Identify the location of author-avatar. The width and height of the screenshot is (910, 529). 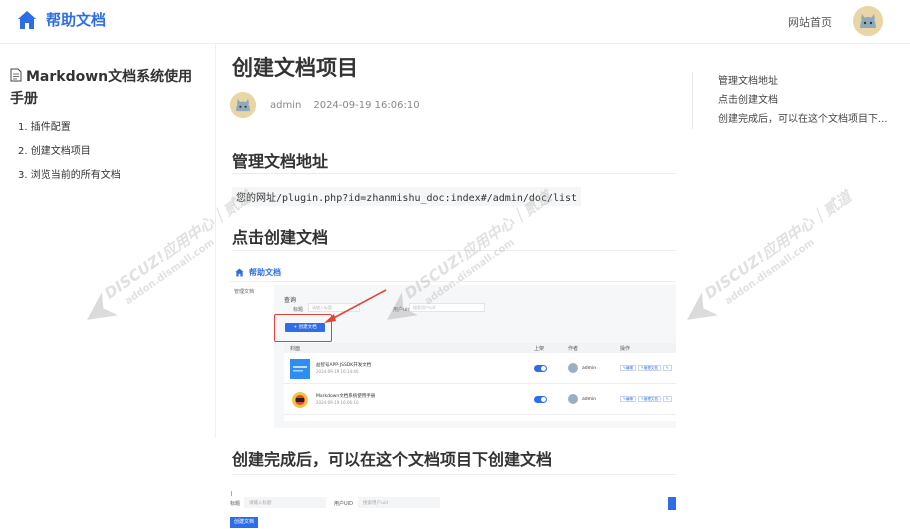
(243, 105).